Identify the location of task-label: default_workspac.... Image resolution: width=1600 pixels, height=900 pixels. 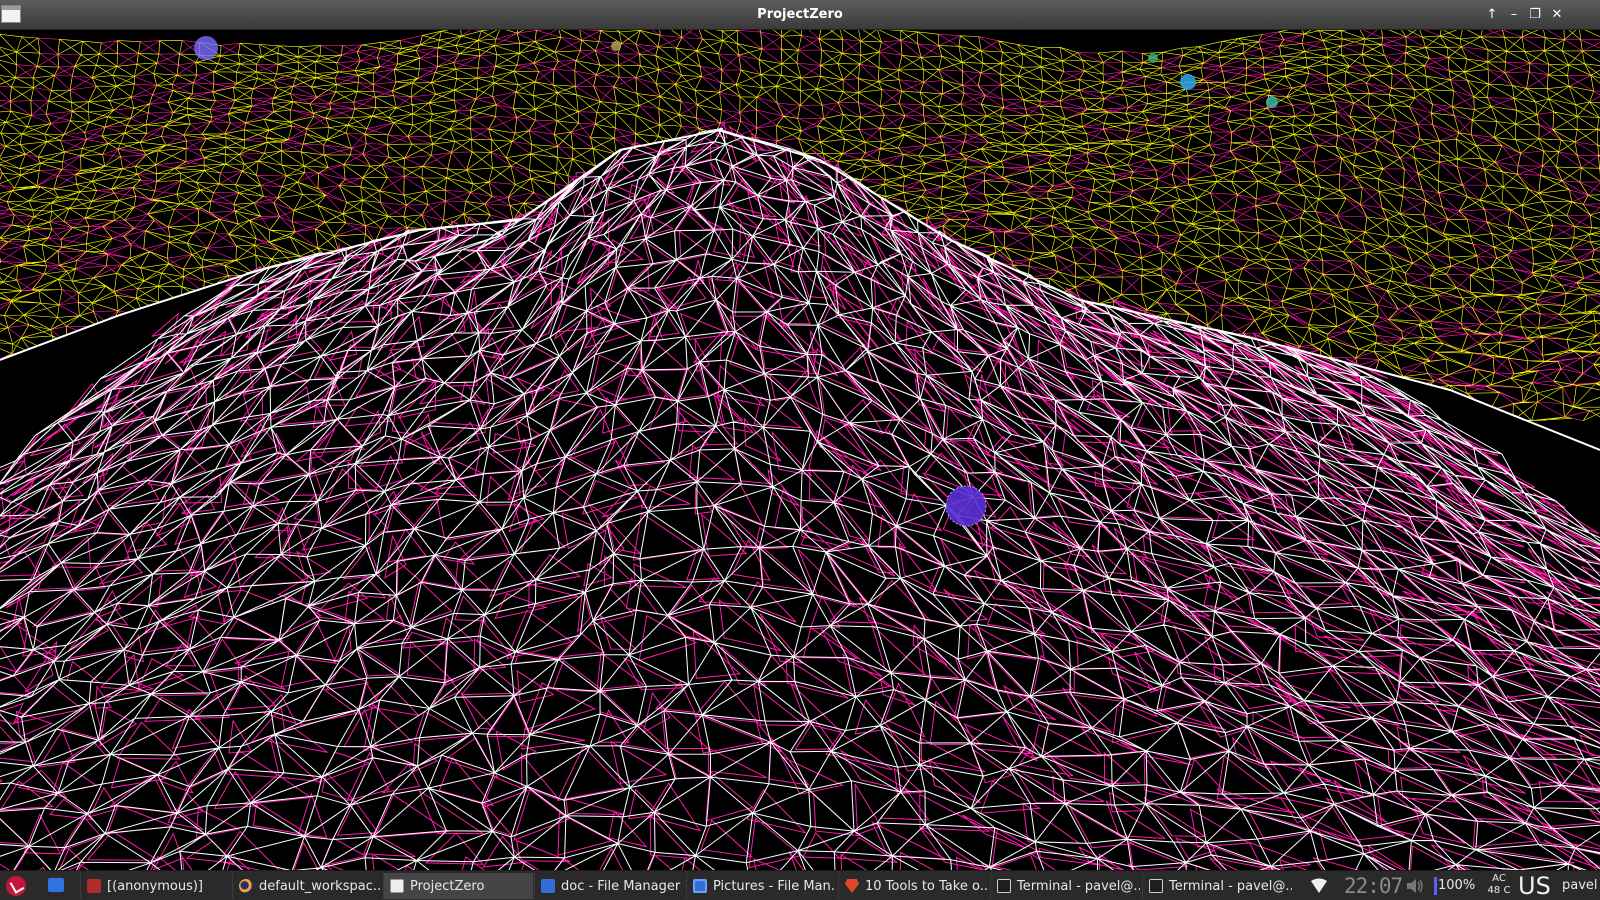
(320, 886).